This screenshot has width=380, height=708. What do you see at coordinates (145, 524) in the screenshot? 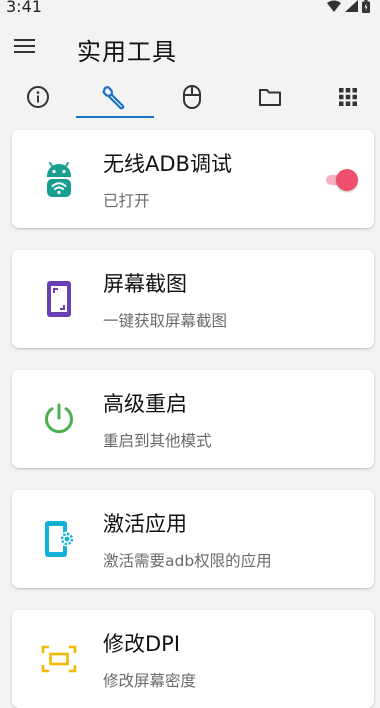
I see `tool-title: 激活应用` at bounding box center [145, 524].